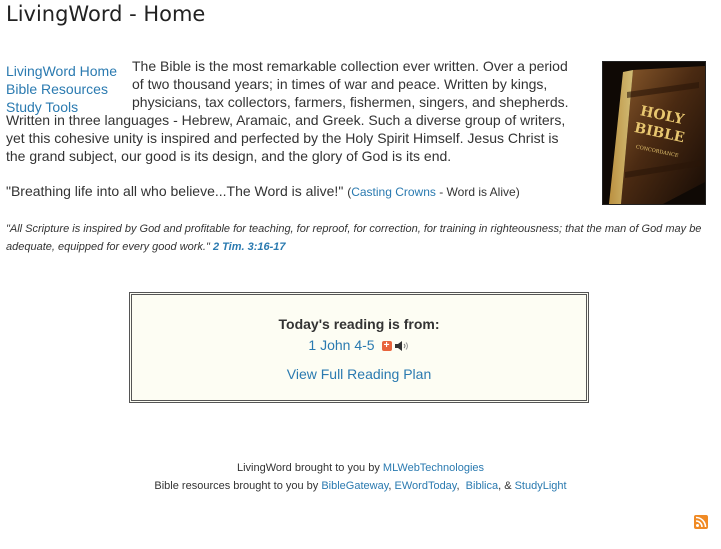 This screenshot has width=721, height=549. What do you see at coordinates (426, 486) in the screenshot?
I see `ewordtoday-link: EWordToday` at bounding box center [426, 486].